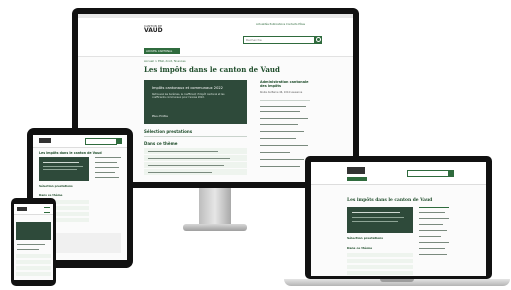 The height and width of the screenshot is (290, 511). Describe the element at coordinates (428, 173) in the screenshot. I see `laptop-search-field` at that location.